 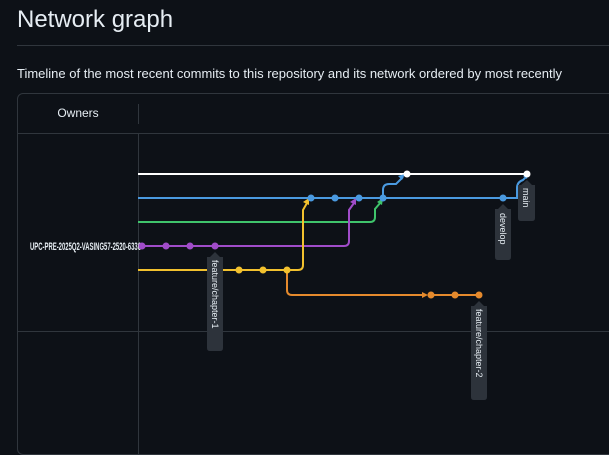 What do you see at coordinates (95, 19) in the screenshot?
I see `page-title: Network graph` at bounding box center [95, 19].